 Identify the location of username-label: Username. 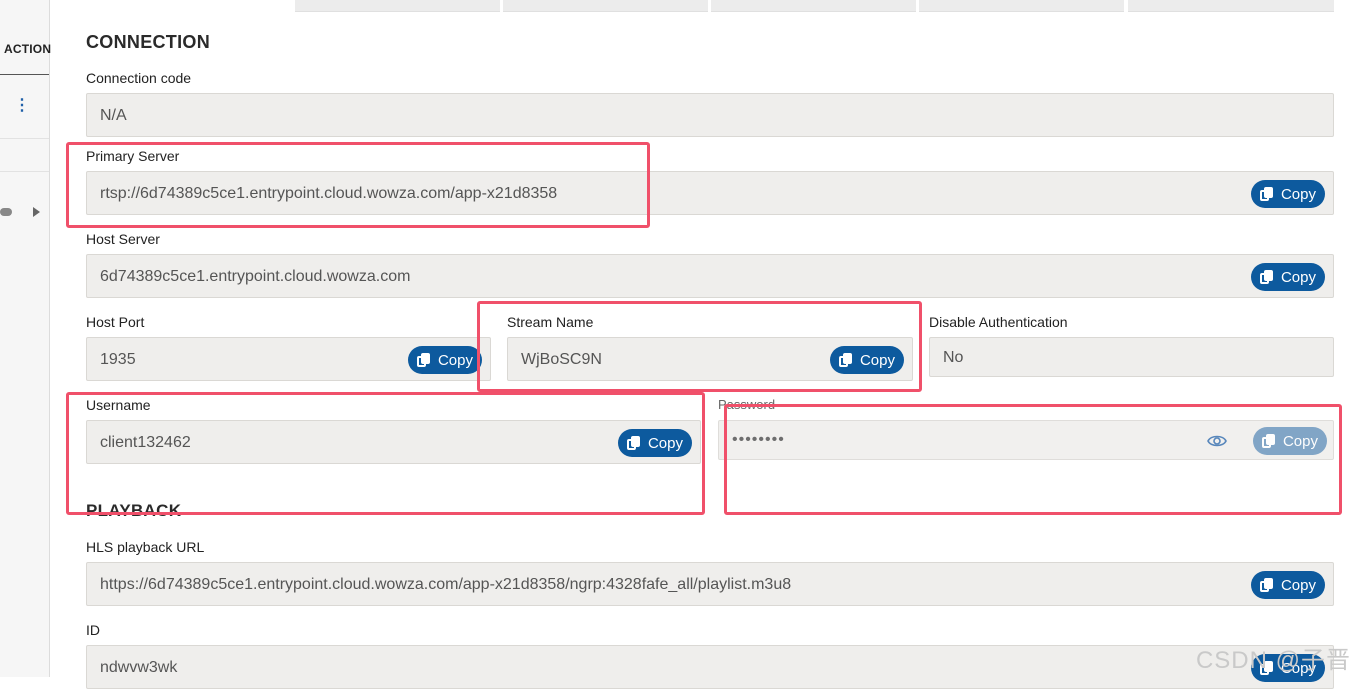
(118, 405).